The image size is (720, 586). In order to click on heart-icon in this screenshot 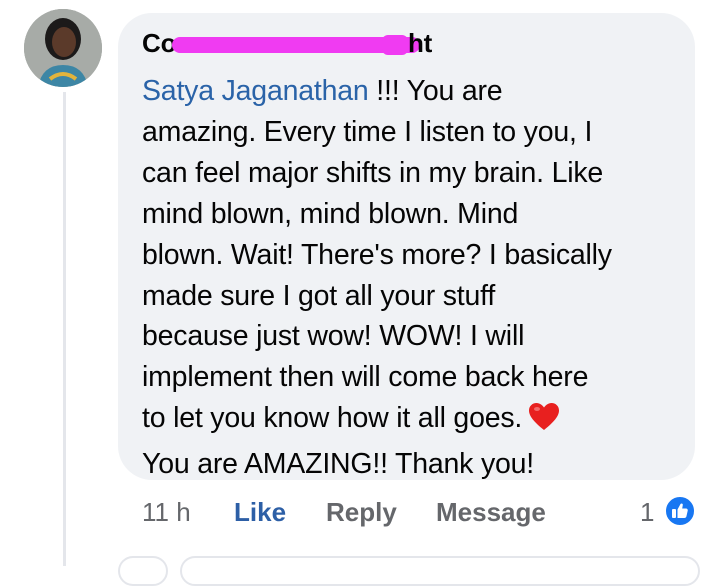, I will do `click(544, 423)`.